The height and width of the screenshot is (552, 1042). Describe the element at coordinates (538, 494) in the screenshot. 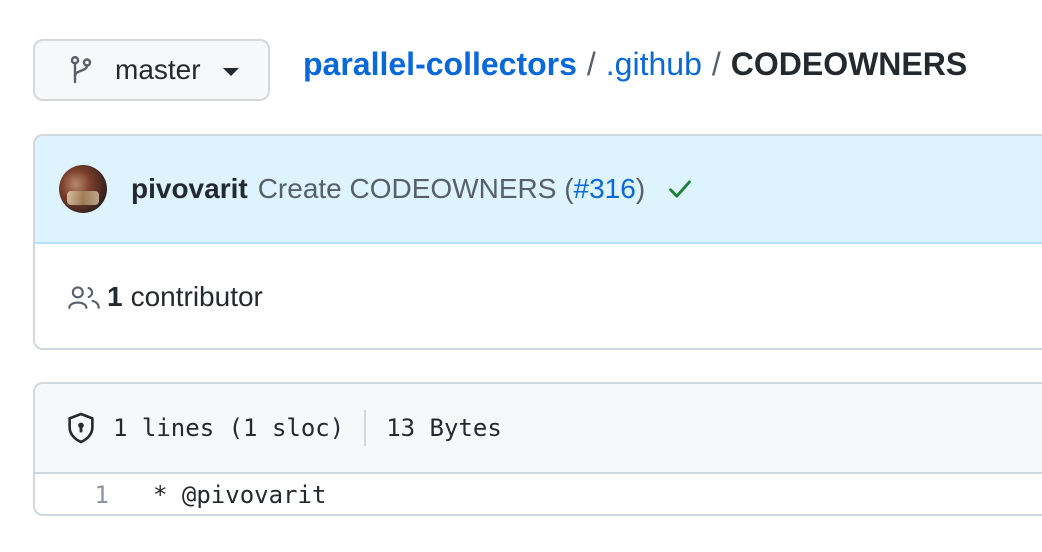

I see `code-line: 1 * @pivovarit` at that location.